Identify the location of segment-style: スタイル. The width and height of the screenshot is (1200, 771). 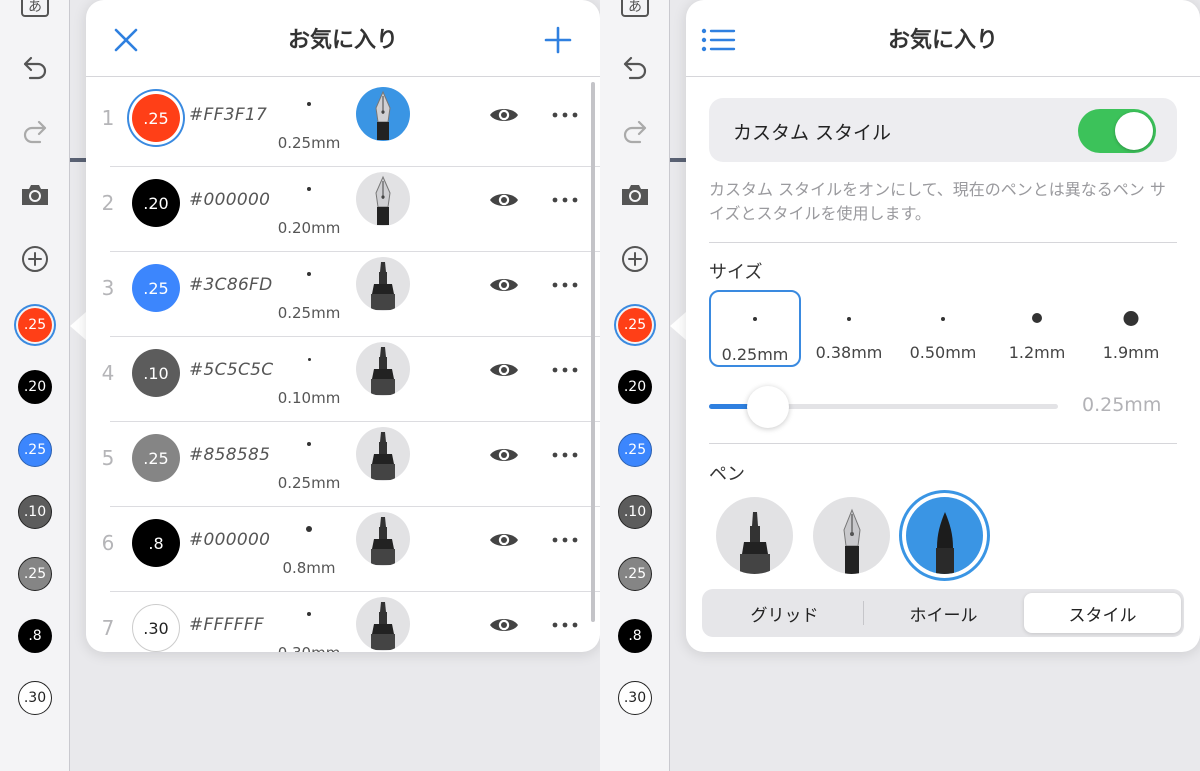
(1102, 613).